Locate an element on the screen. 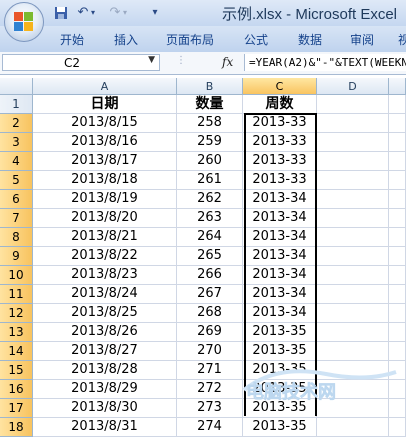 The width and height of the screenshot is (406, 437). cell-date: 2013/8/29 is located at coordinates (105, 389).